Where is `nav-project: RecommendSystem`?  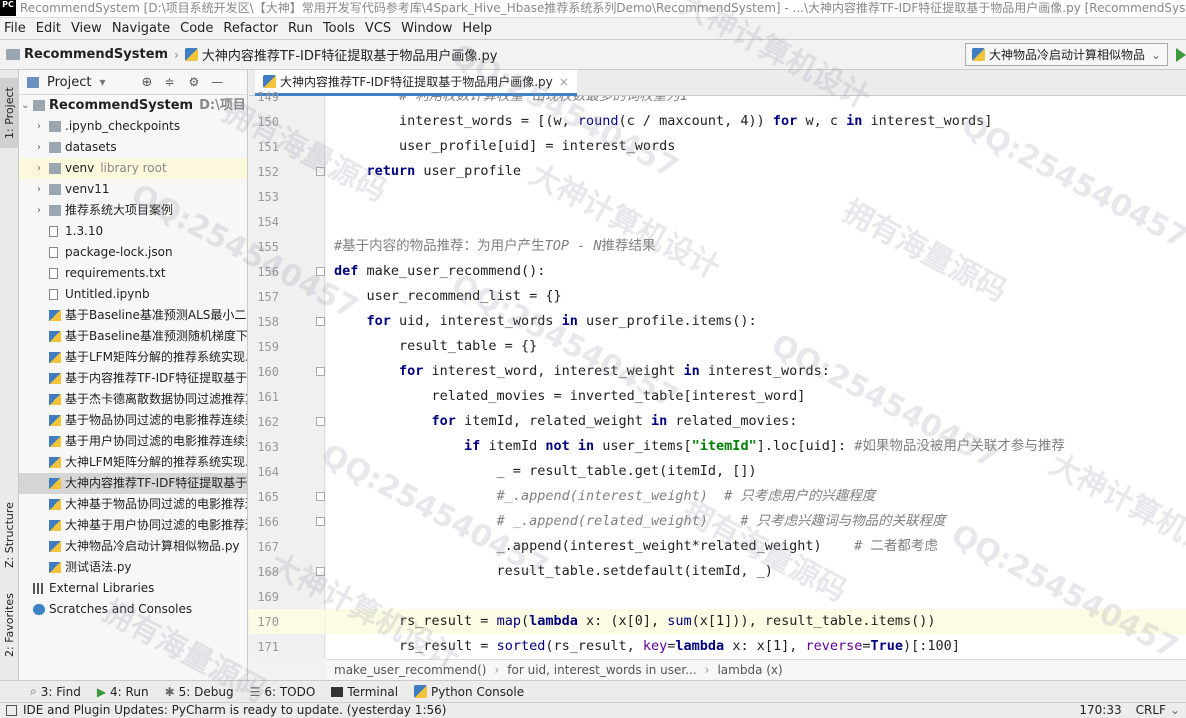
nav-project: RecommendSystem is located at coordinates (96, 54).